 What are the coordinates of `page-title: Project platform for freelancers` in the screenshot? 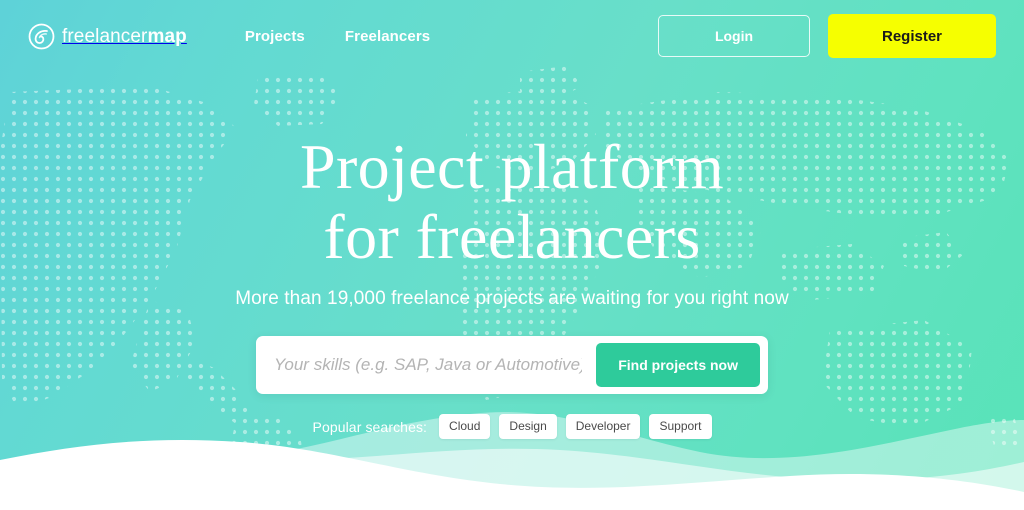 It's located at (512, 202).